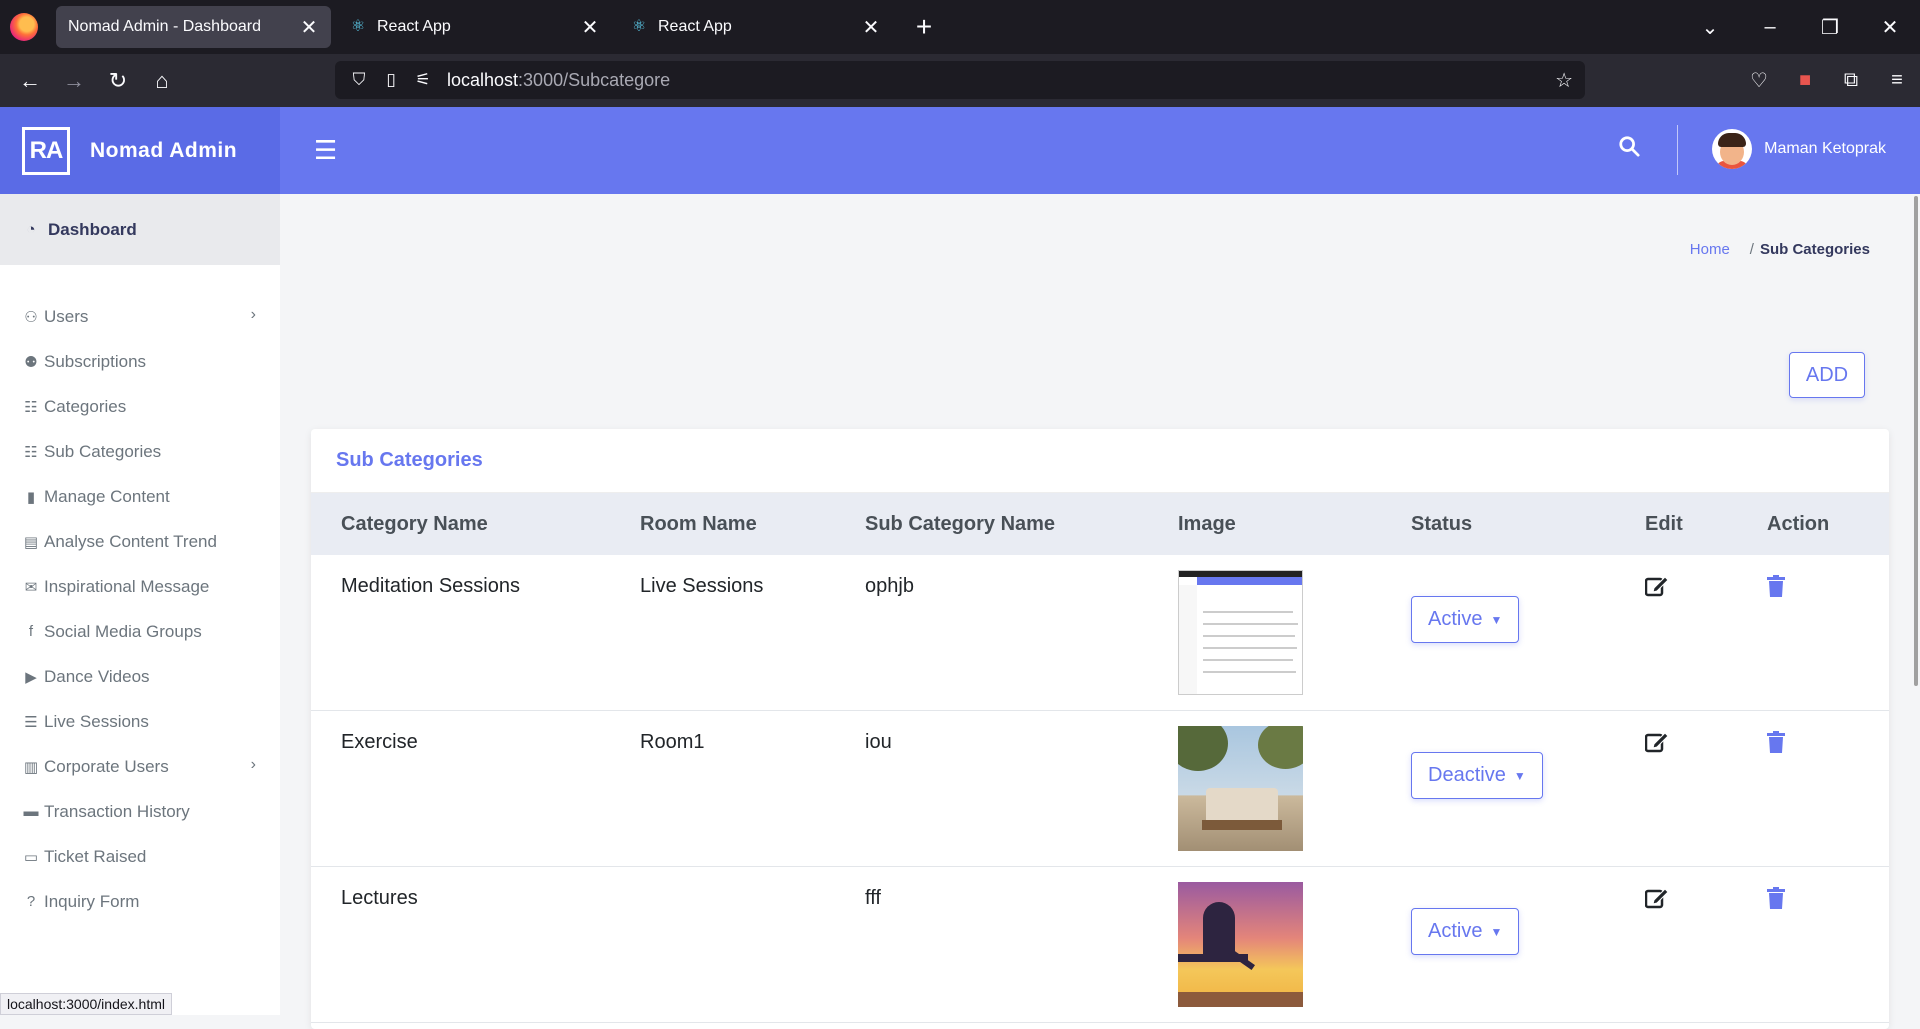  Describe the element at coordinates (31, 631) in the screenshot. I see `facebook-icon: f` at that location.